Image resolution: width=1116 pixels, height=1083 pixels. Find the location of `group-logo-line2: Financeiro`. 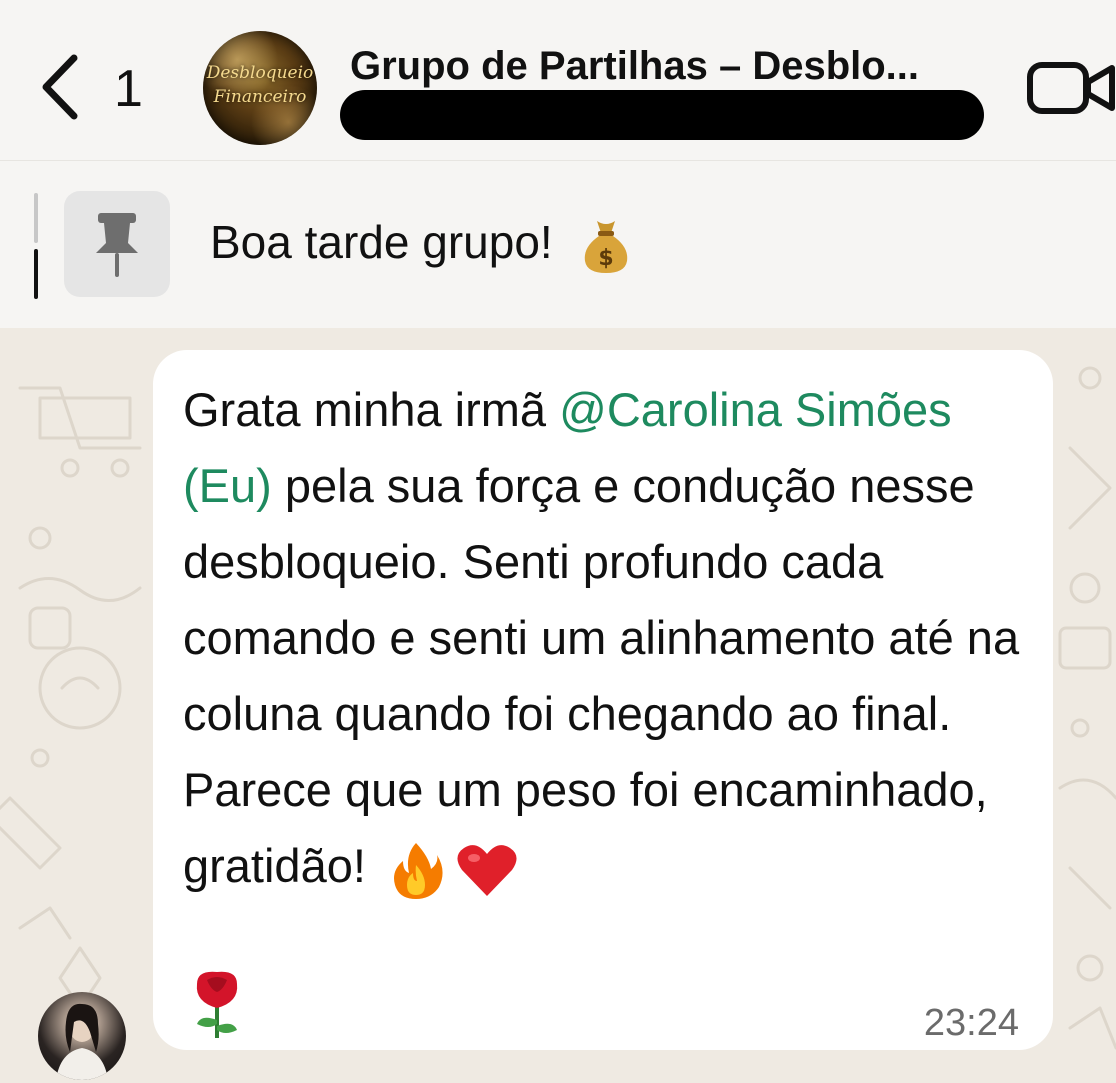

group-logo-line2: Financeiro is located at coordinates (260, 97).